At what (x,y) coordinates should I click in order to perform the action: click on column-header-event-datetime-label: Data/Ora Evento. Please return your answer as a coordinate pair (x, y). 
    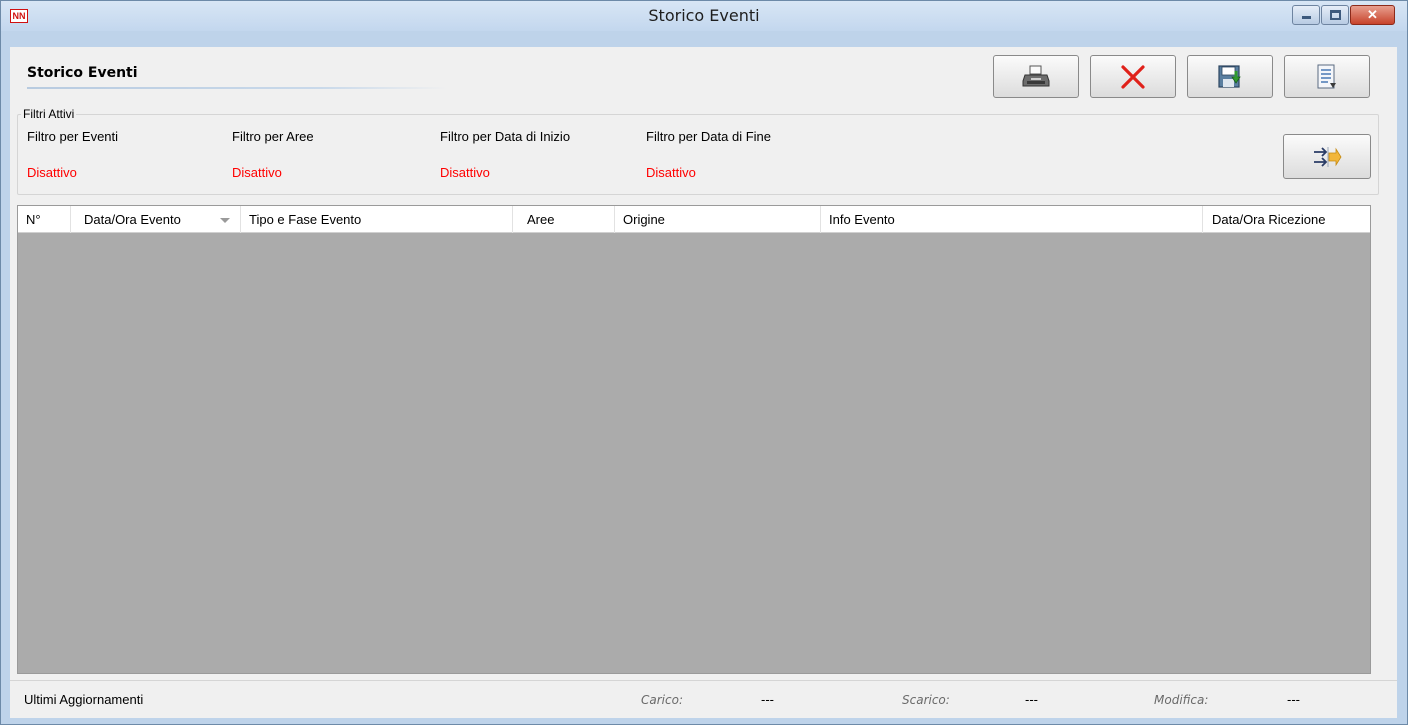
    Looking at the image, I should click on (132, 219).